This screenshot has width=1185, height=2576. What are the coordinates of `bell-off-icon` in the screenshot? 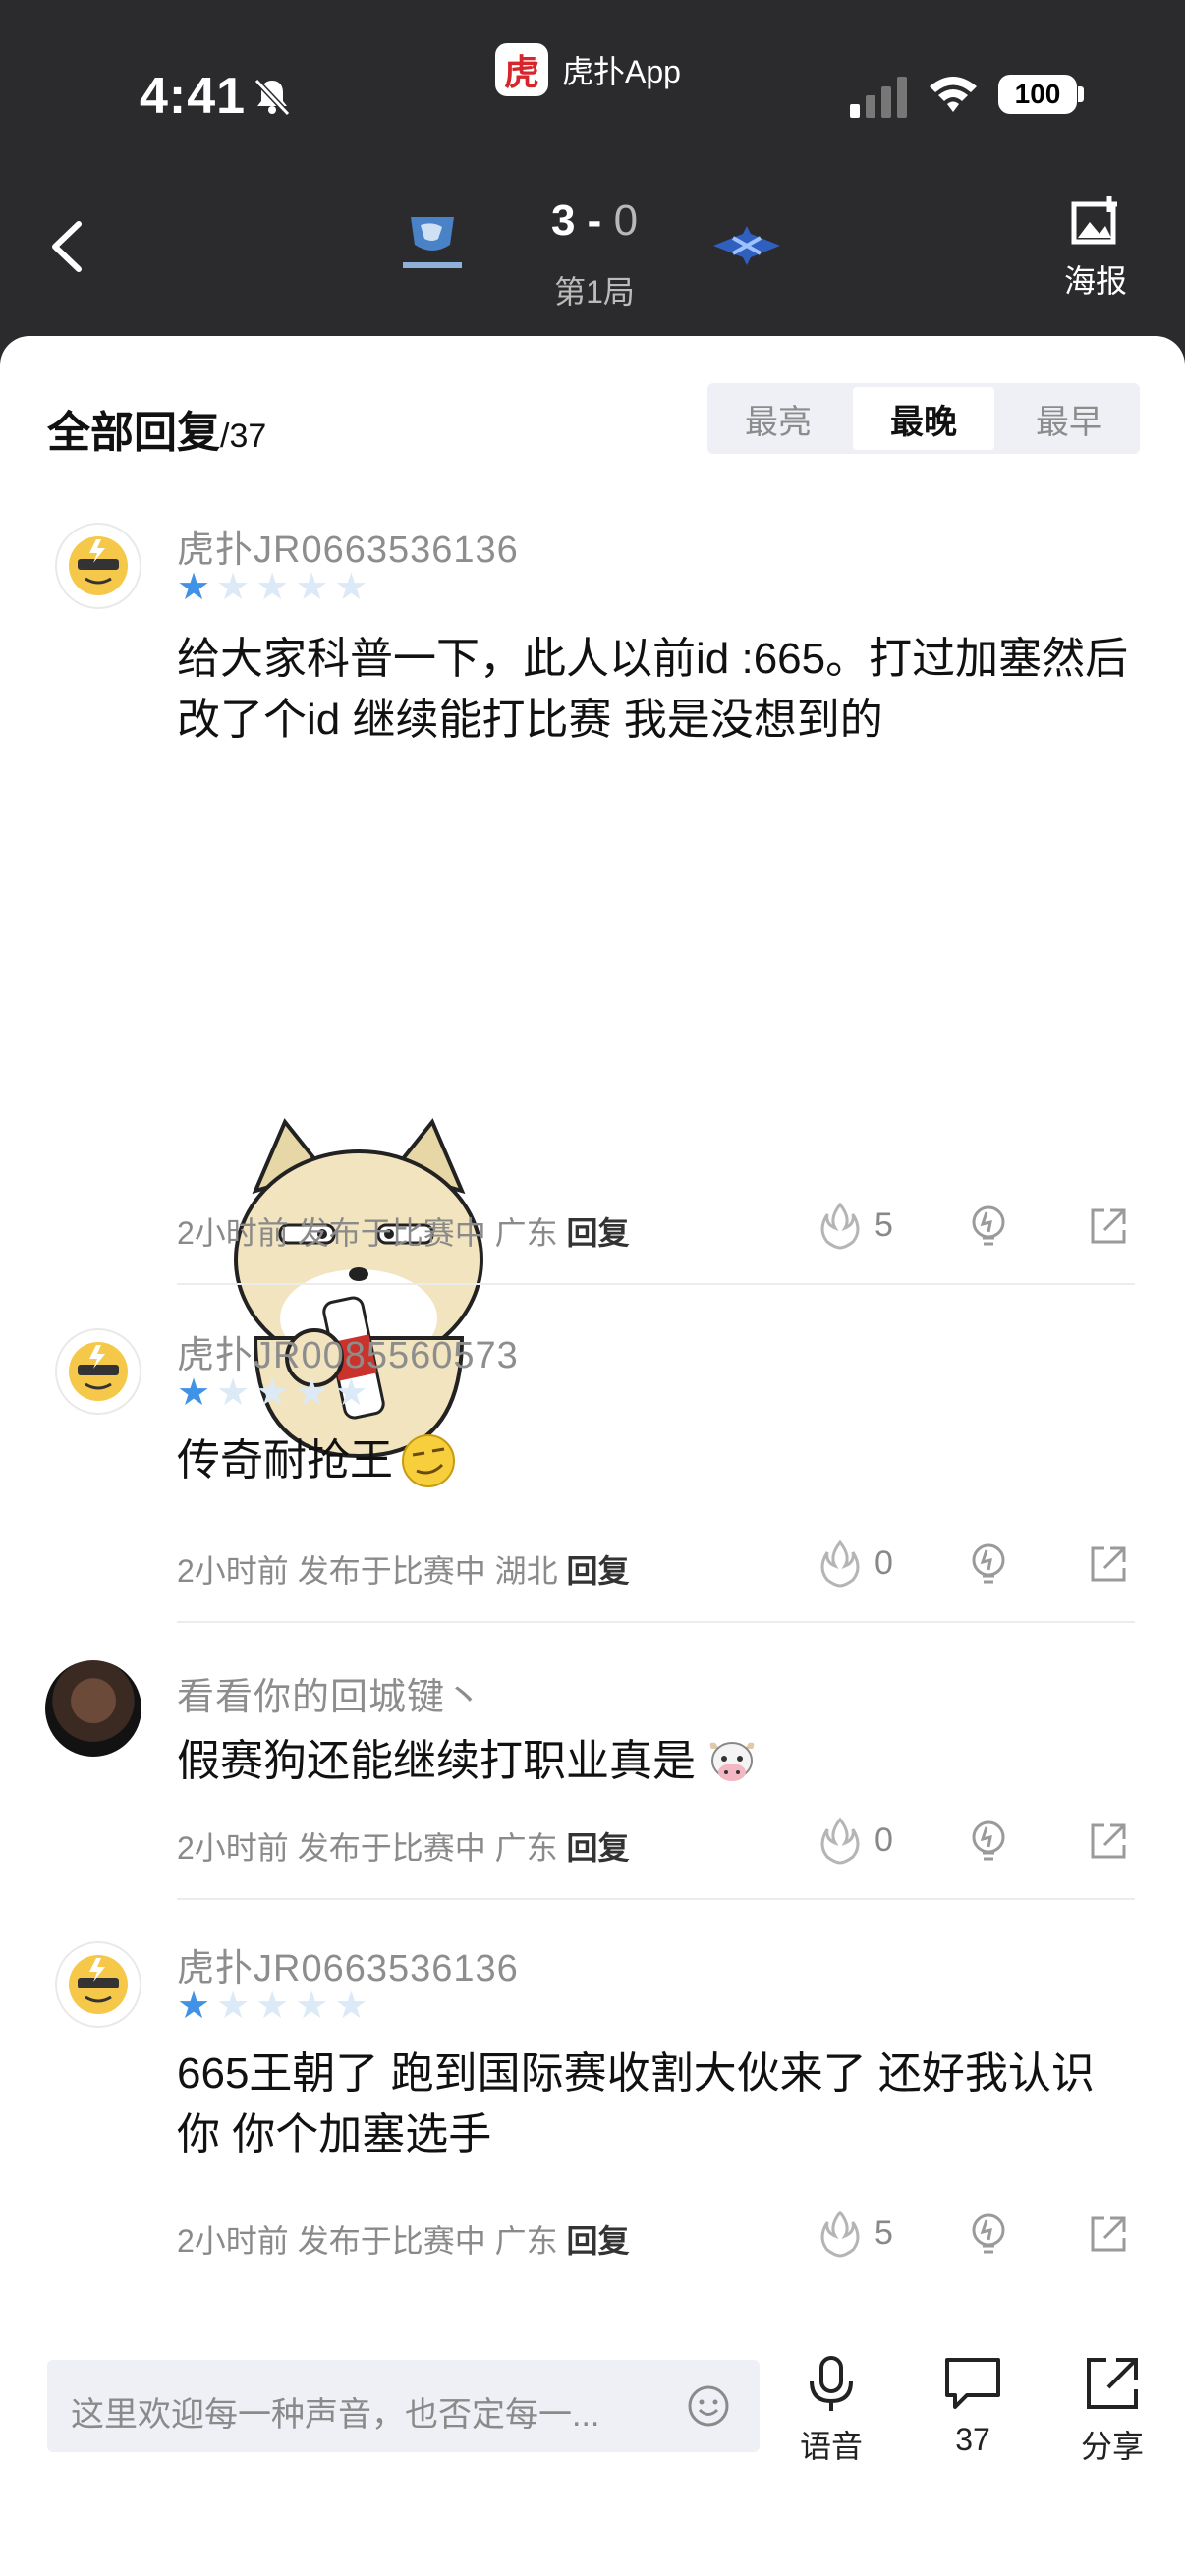 It's located at (273, 97).